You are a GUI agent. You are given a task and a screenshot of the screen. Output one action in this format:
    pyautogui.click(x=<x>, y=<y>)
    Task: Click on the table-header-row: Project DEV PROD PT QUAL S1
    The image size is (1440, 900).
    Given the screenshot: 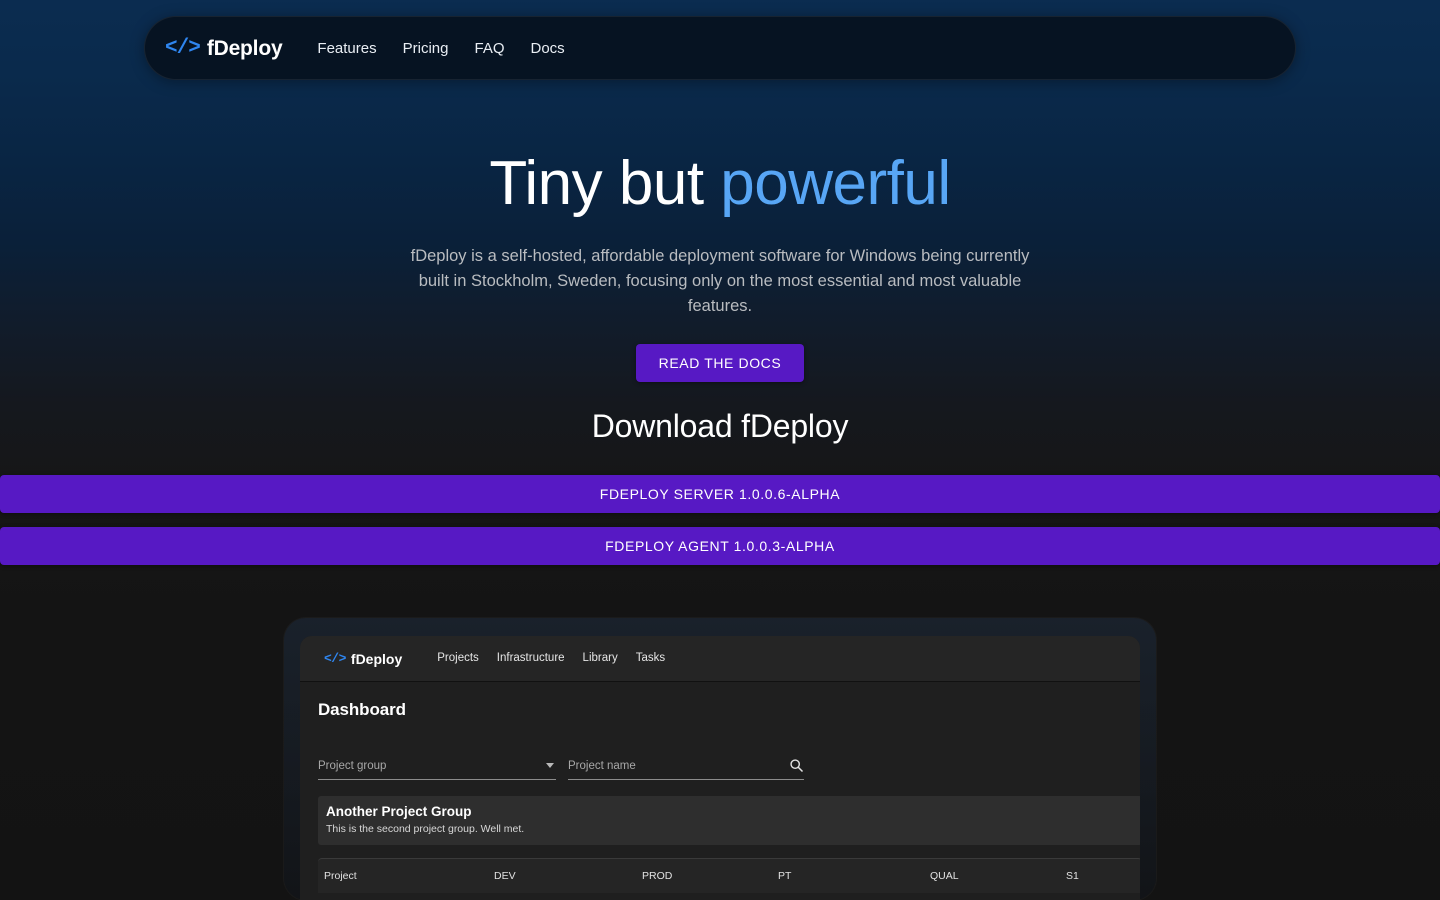 What is the action you would take?
    pyautogui.click(x=729, y=876)
    